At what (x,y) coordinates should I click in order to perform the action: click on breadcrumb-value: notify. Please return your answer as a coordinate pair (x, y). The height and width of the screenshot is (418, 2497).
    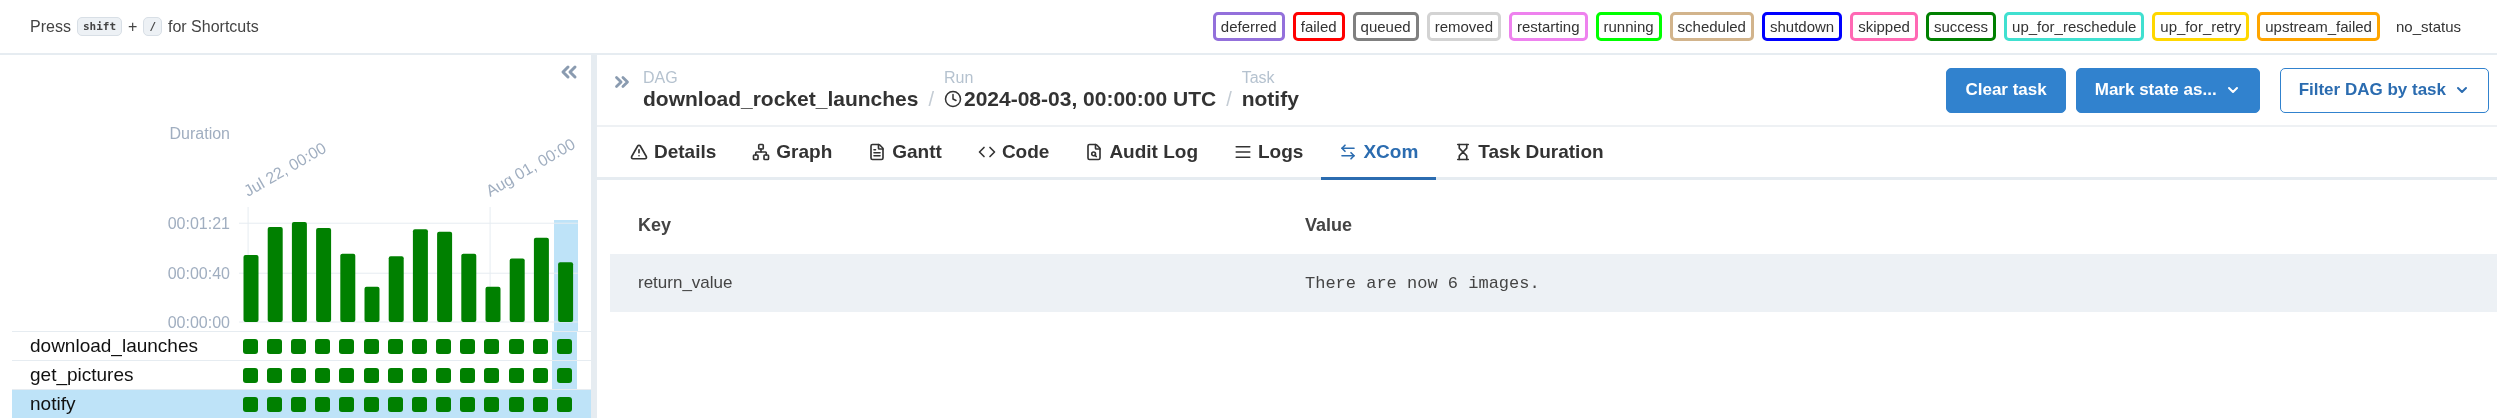
    Looking at the image, I should click on (1270, 99).